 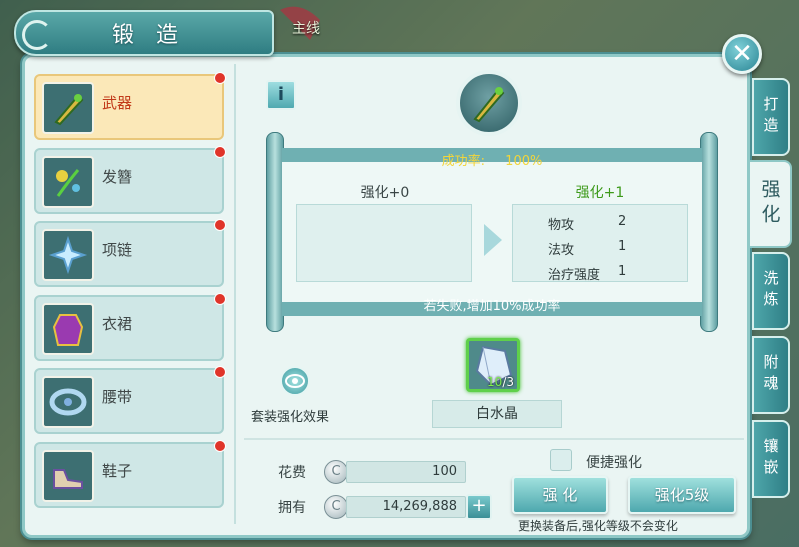 What do you see at coordinates (561, 250) in the screenshot?
I see `stat-name: 法攻` at bounding box center [561, 250].